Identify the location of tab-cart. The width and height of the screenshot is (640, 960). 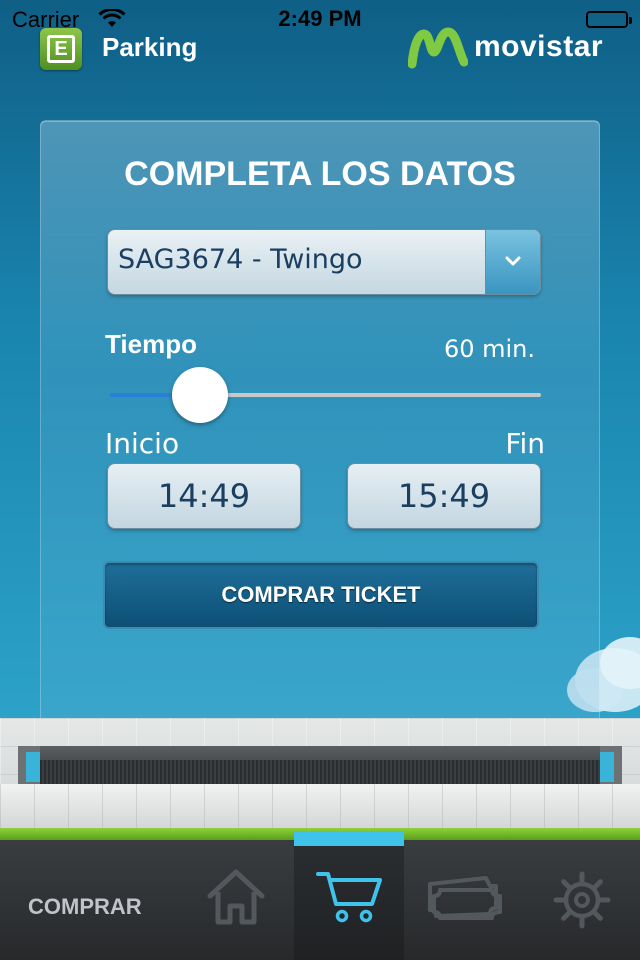
(349, 896).